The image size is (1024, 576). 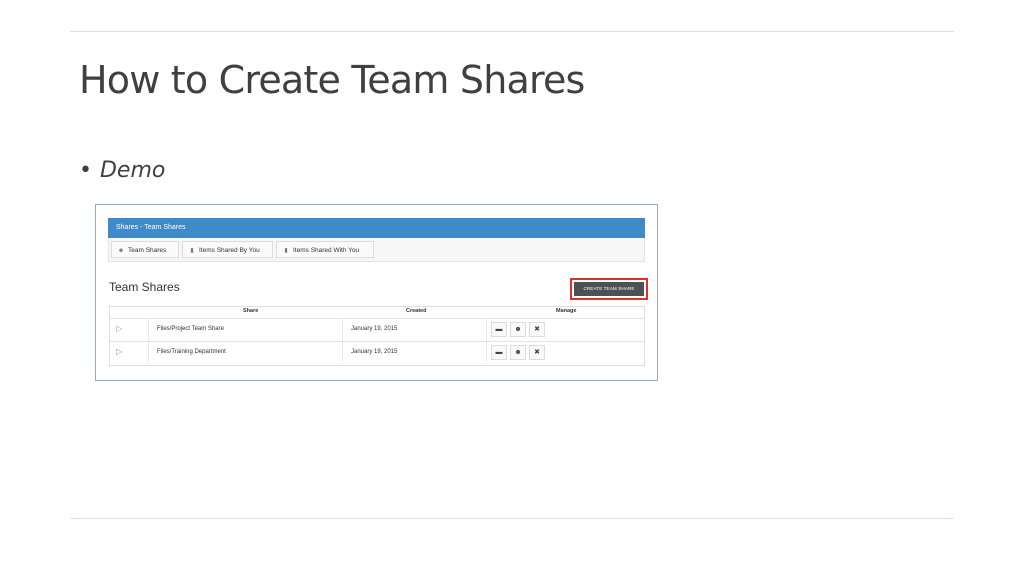 What do you see at coordinates (609, 289) in the screenshot?
I see `create-team-share-button: CREATE TEAM SHARE` at bounding box center [609, 289].